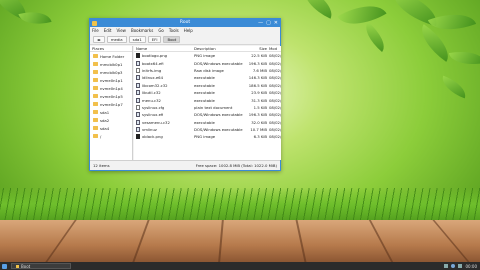 This screenshot has height=270, width=480. I want to click on path-segment-sda1: sda1, so click(137, 39).